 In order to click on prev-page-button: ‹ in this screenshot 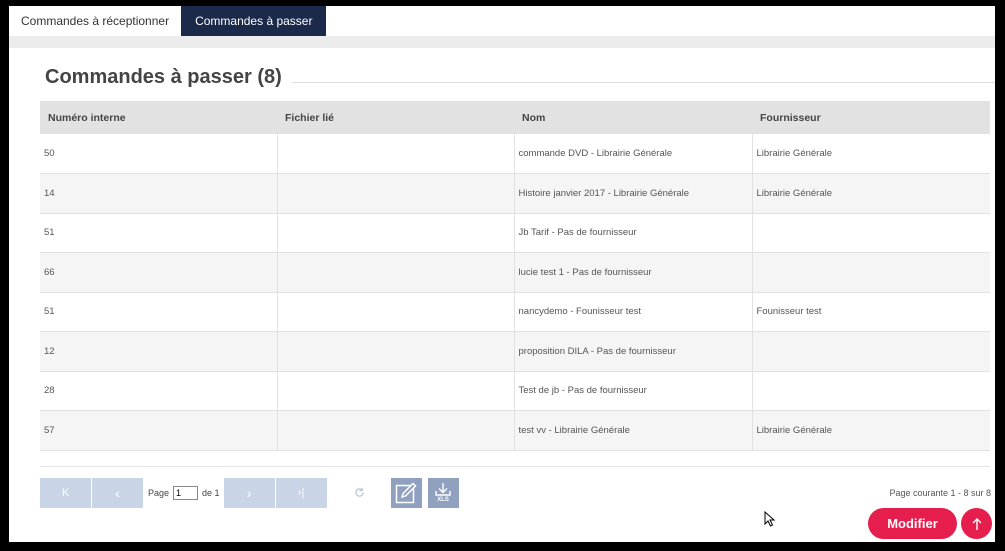, I will do `click(117, 493)`.